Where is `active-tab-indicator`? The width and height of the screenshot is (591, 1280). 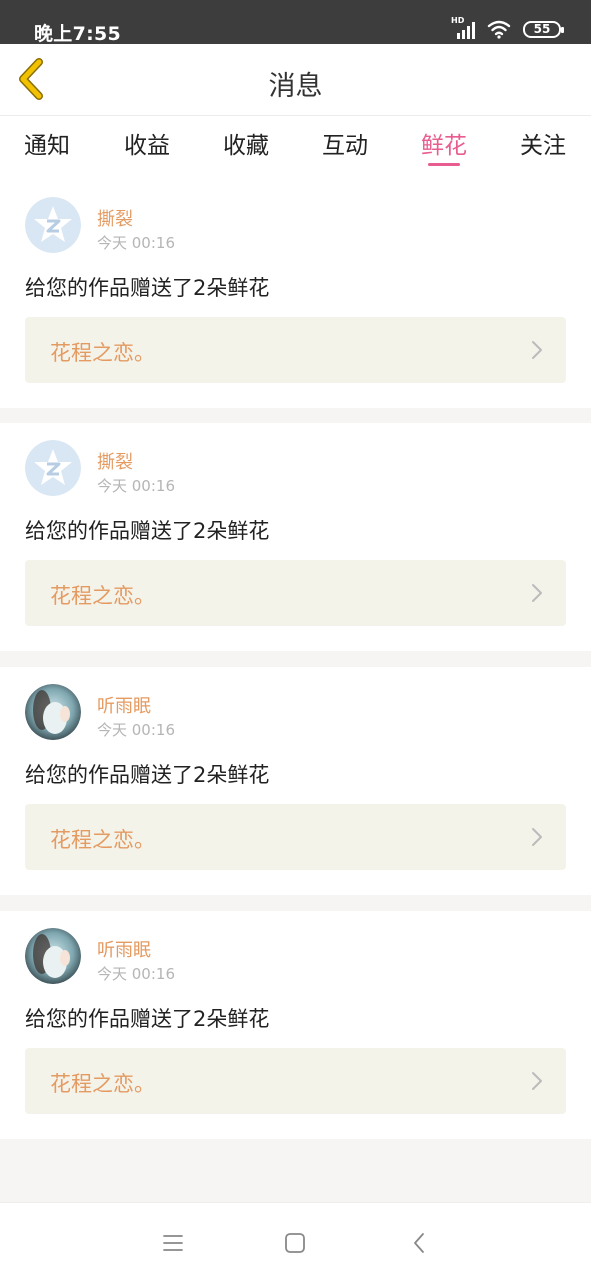 active-tab-indicator is located at coordinates (444, 164).